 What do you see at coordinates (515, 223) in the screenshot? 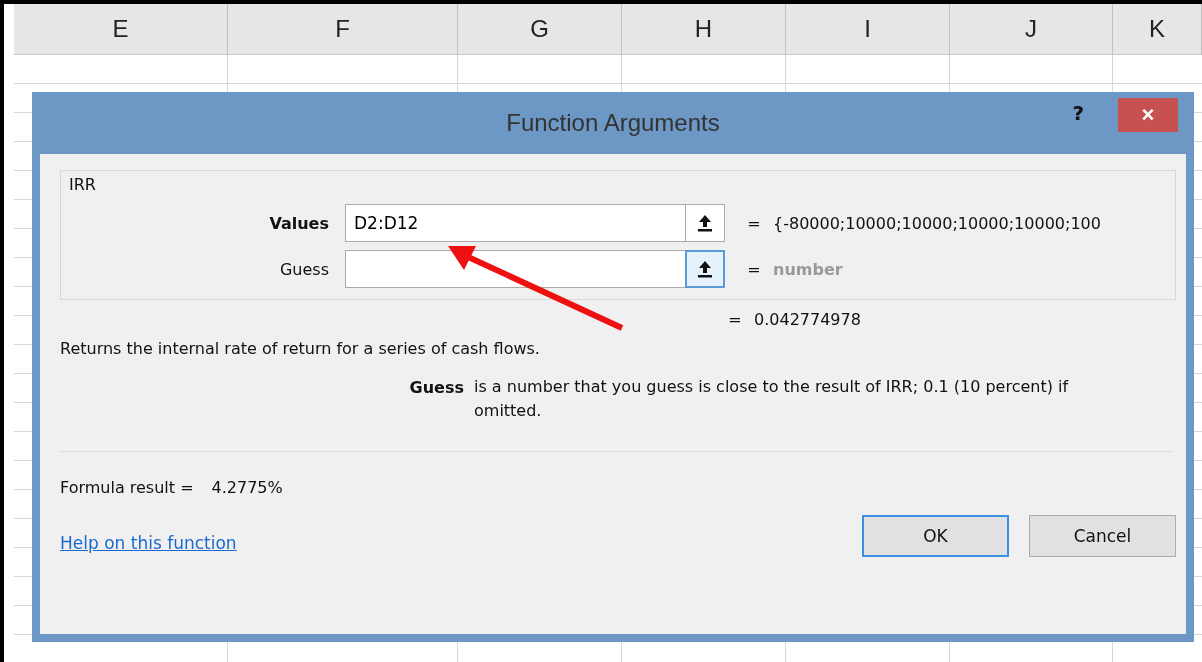
I see `input-field: D2:D12` at bounding box center [515, 223].